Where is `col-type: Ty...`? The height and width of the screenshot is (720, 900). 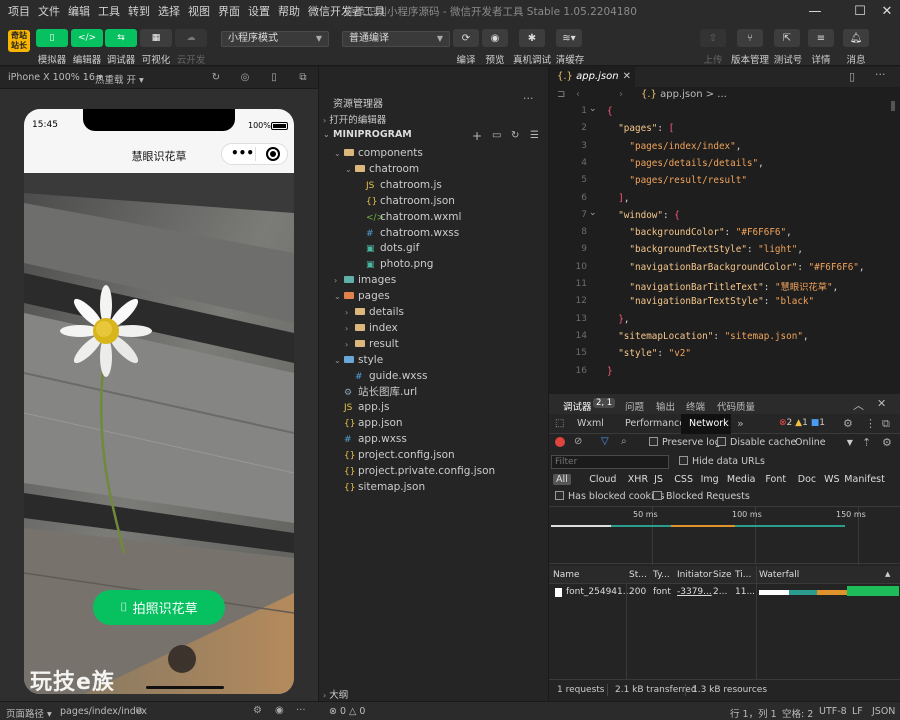 col-type: Ty... is located at coordinates (661, 575).